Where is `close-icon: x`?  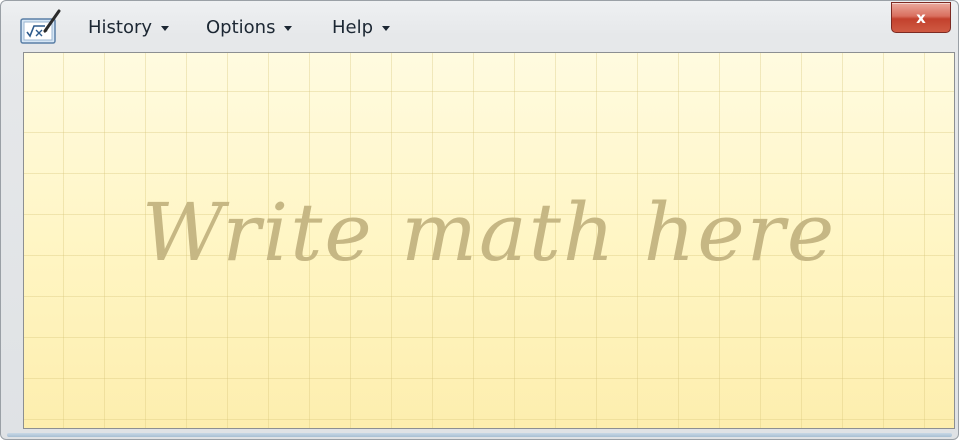
close-icon: x is located at coordinates (921, 17).